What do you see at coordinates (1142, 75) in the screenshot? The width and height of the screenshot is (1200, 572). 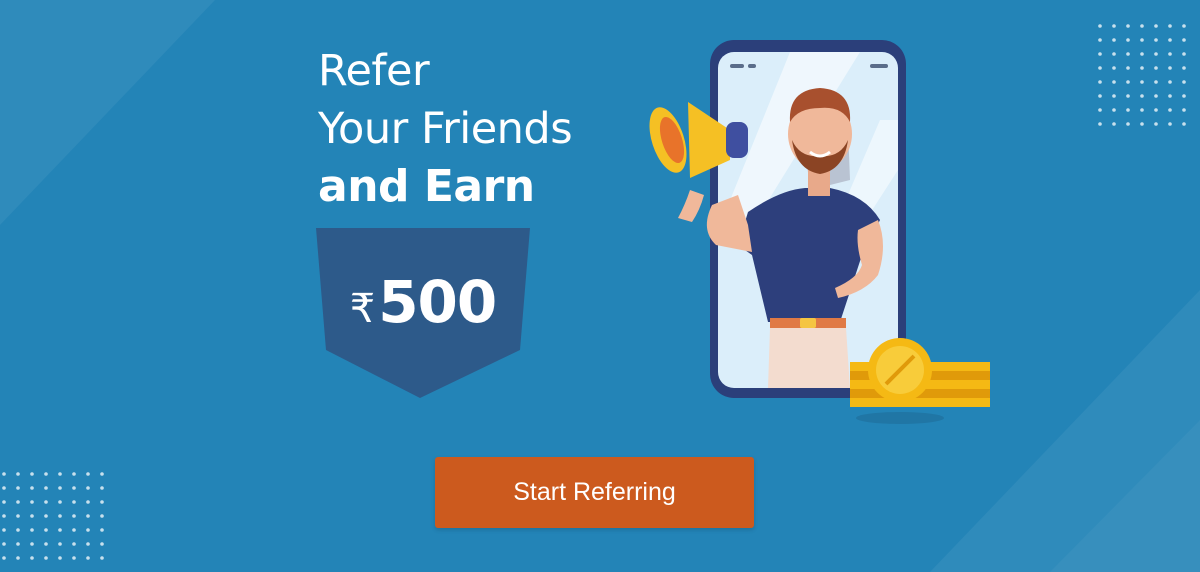 I see `dot-grid-top-right` at bounding box center [1142, 75].